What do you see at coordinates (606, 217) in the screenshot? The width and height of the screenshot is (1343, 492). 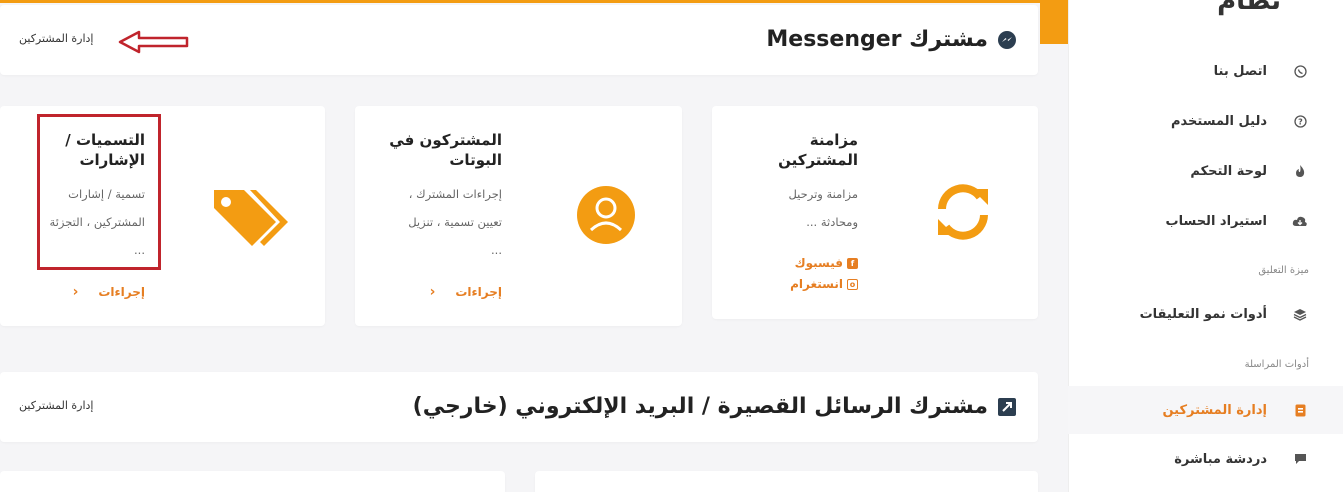 I see `user-circle-icon` at bounding box center [606, 217].